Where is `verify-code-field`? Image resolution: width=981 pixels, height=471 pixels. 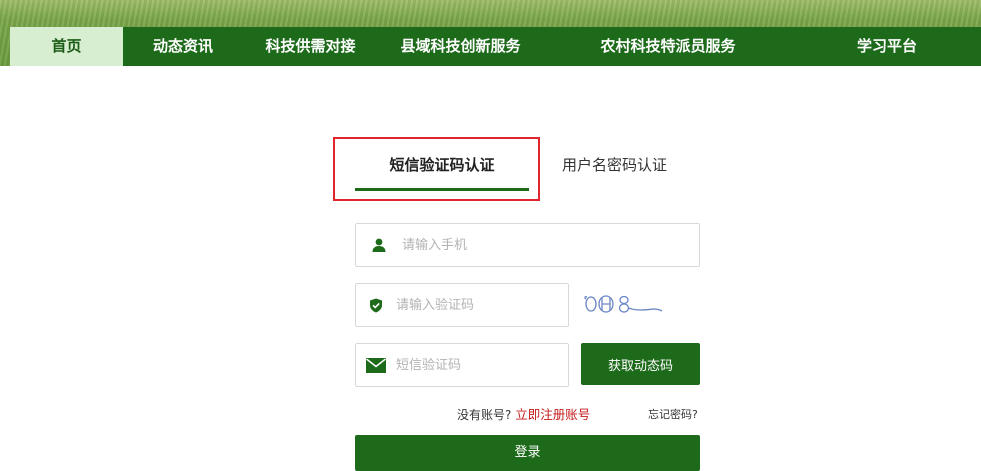
verify-code-field is located at coordinates (462, 305).